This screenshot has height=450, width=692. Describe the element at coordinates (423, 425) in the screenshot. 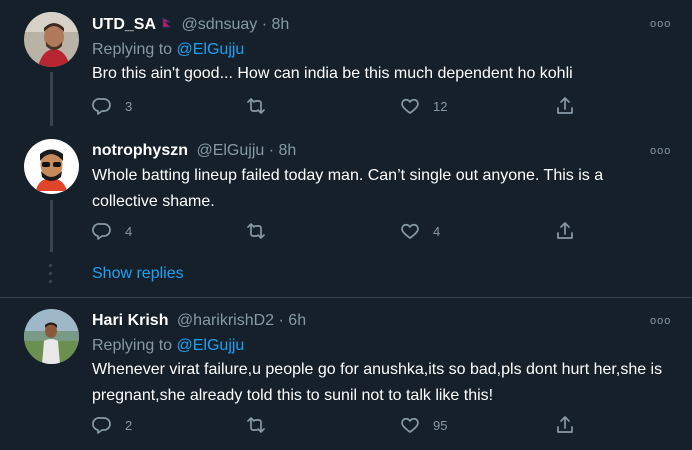

I see `like-button: 95` at that location.